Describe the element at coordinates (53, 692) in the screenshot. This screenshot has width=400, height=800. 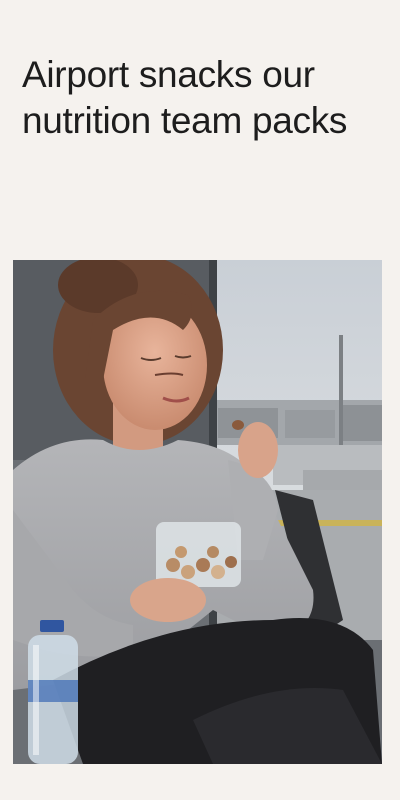
I see `water-bottle` at that location.